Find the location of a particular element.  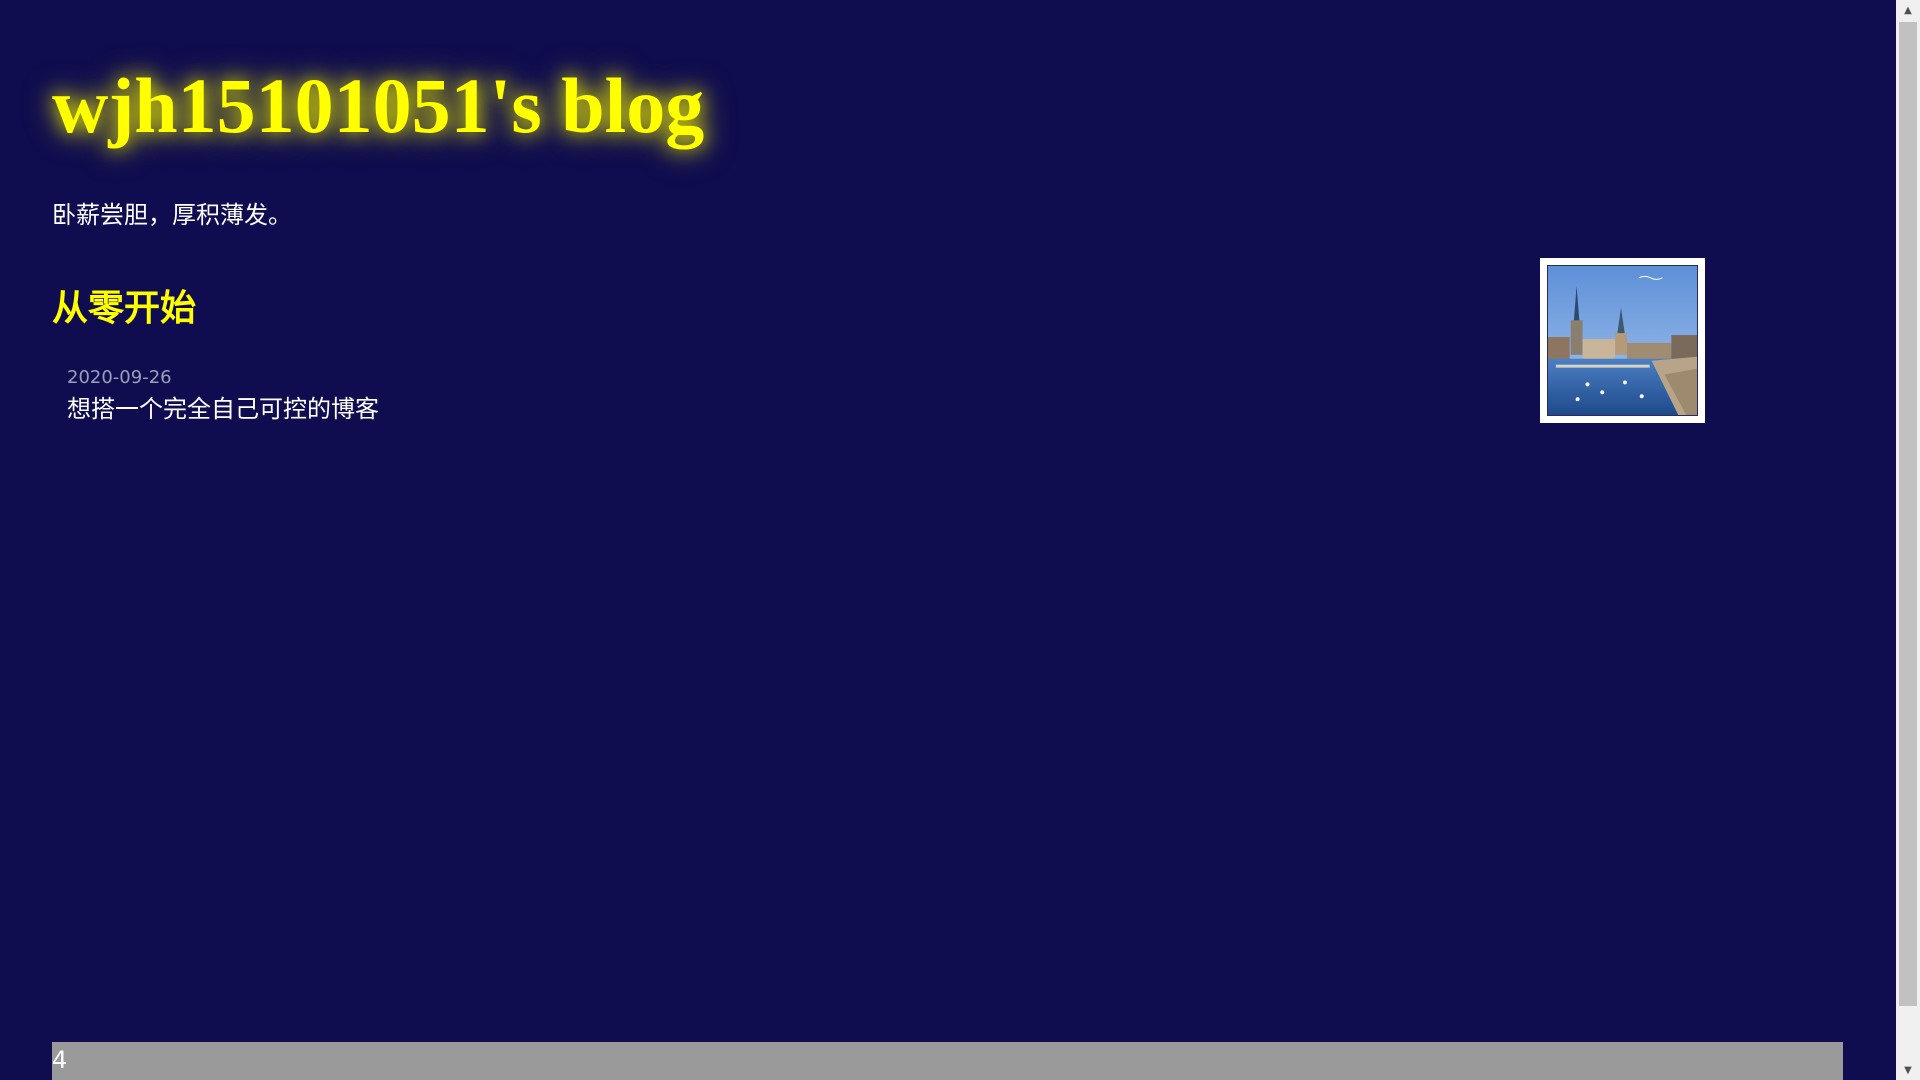

scroll-down-arrow-icon: ▼ is located at coordinates (1908, 1070).